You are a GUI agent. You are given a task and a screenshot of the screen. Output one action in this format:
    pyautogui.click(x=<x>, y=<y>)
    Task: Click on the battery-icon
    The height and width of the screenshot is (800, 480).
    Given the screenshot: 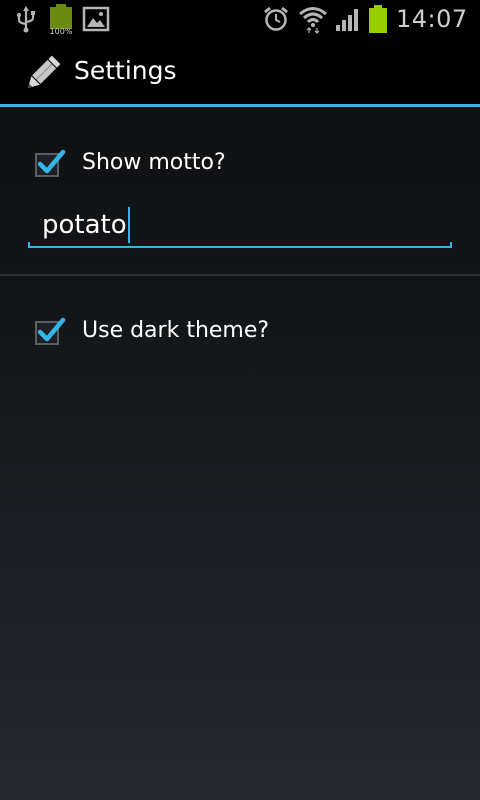 What is the action you would take?
    pyautogui.click(x=378, y=19)
    